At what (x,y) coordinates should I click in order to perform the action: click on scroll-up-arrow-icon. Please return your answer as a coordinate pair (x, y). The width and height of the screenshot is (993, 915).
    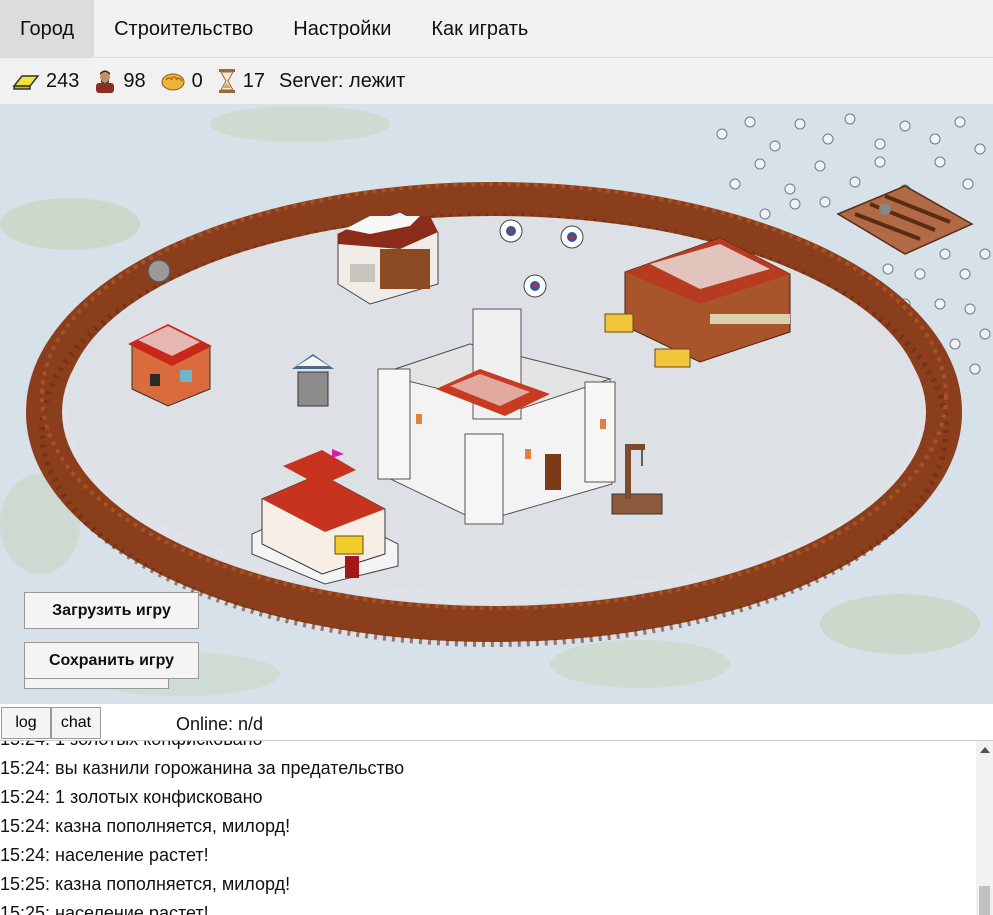
    Looking at the image, I should click on (985, 750).